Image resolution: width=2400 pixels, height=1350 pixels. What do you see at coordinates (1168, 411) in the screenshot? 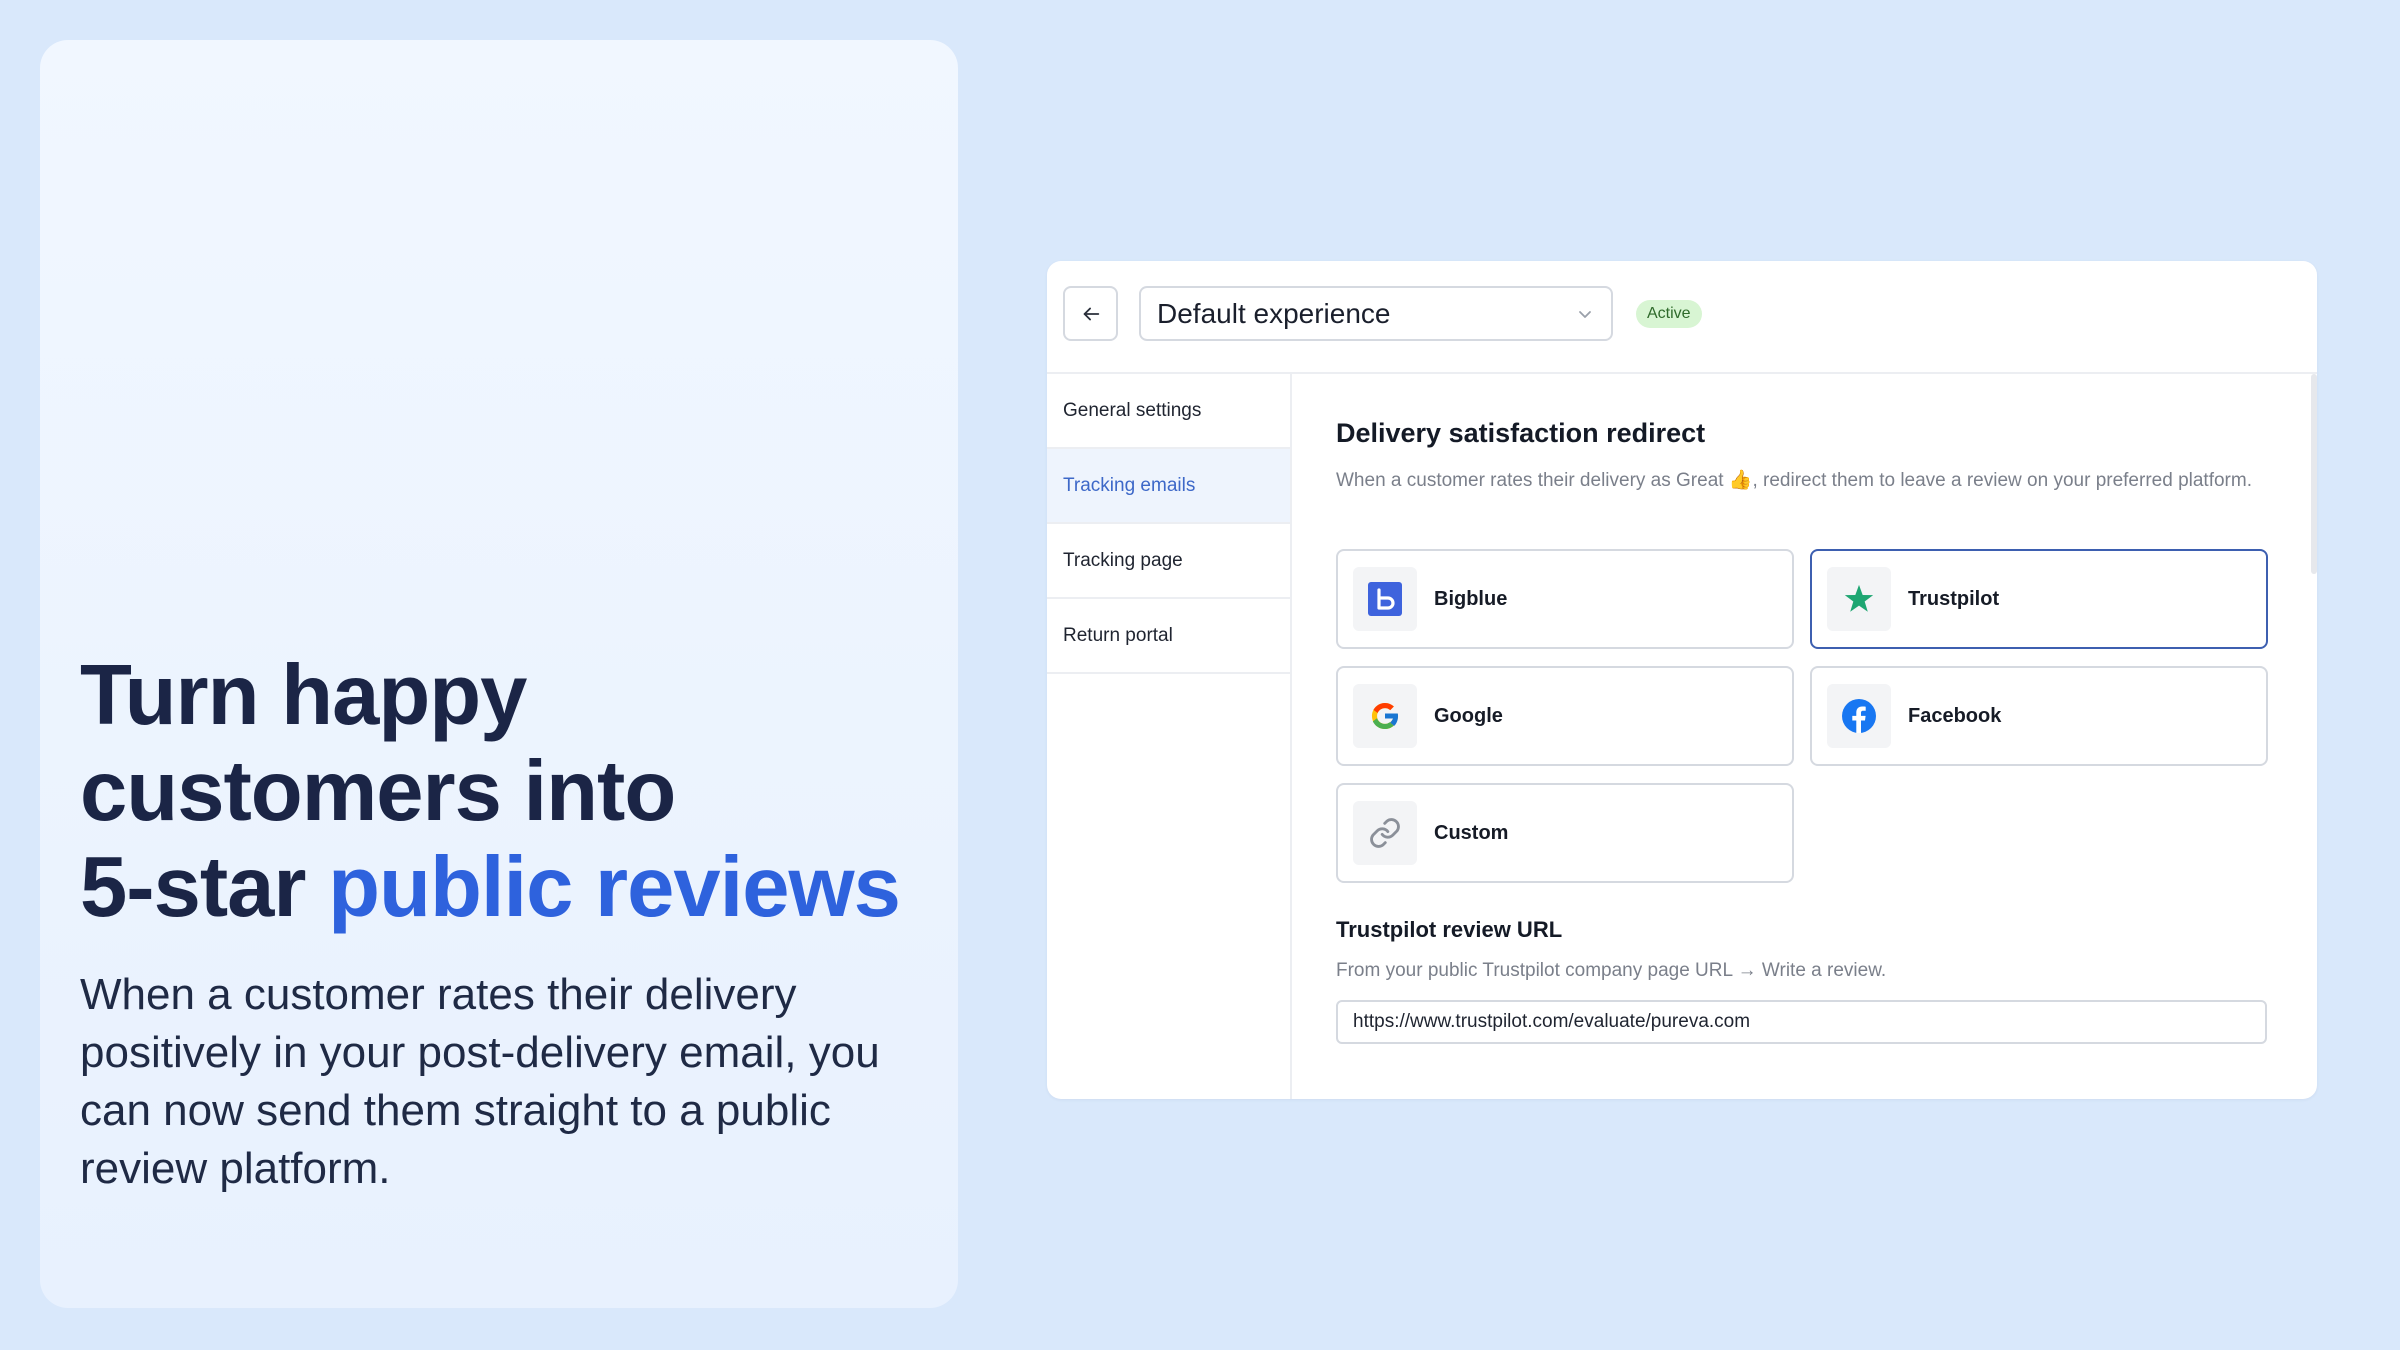
I see `sidebar-item-general-settings: General settings` at bounding box center [1168, 411].